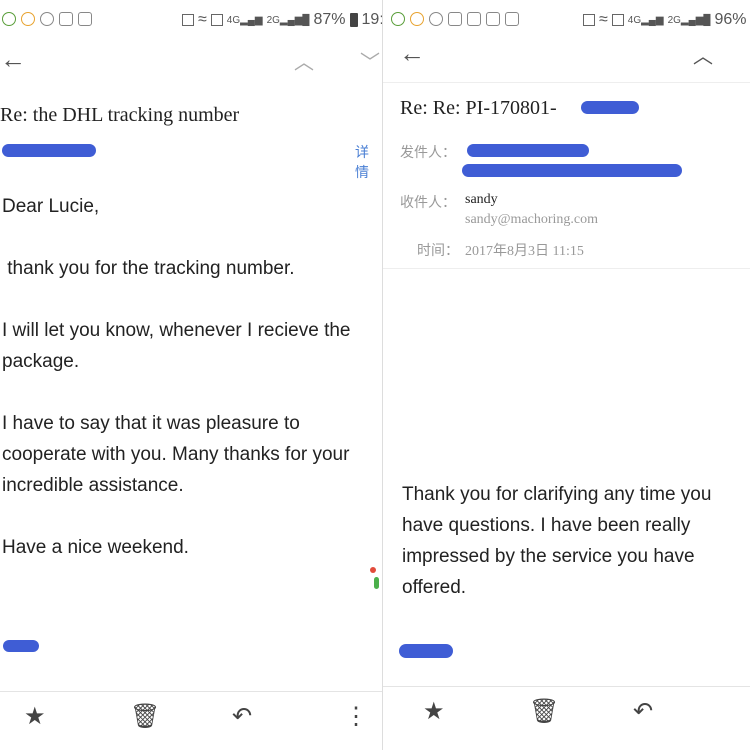 Image resolution: width=750 pixels, height=750 pixels. What do you see at coordinates (51, 206) in the screenshot?
I see `body-paragraph: Dear Lucie,` at bounding box center [51, 206].